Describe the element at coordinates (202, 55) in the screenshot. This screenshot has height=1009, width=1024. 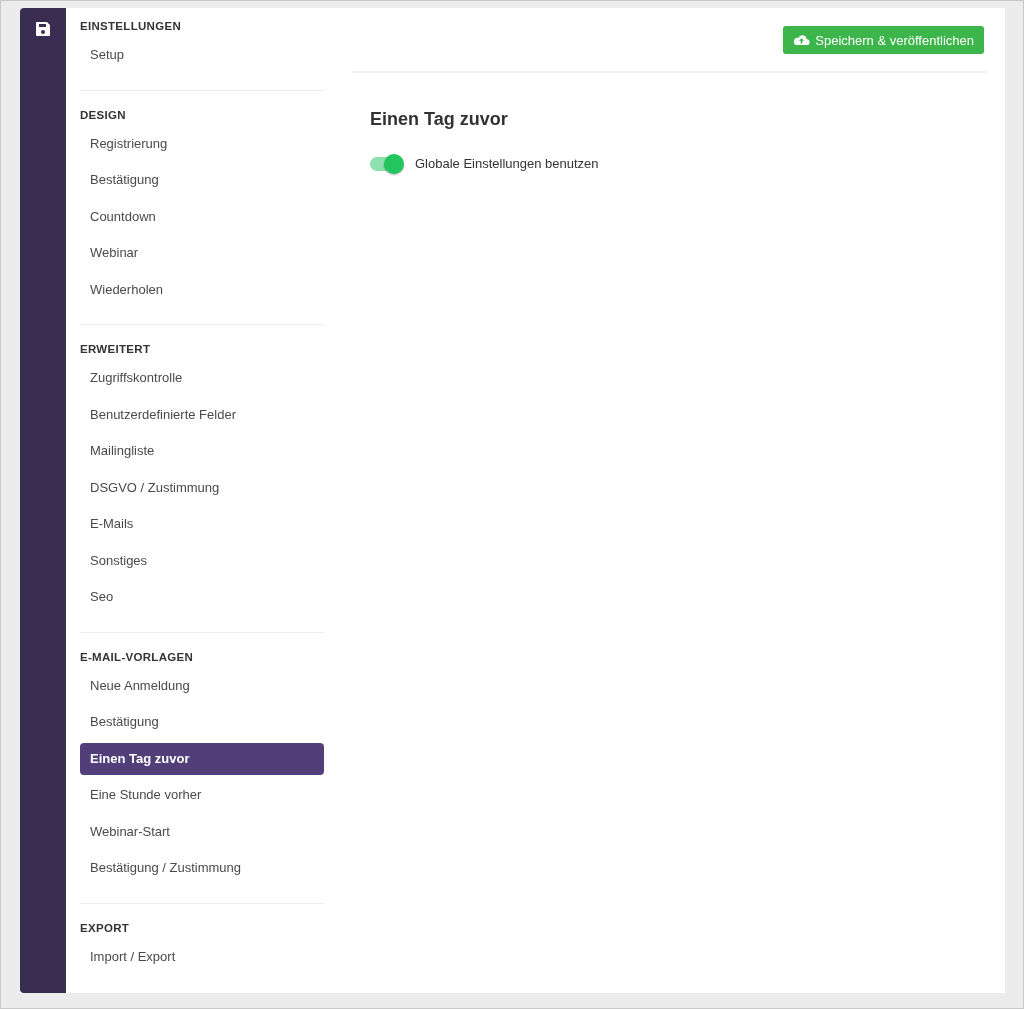
I see `nav-item: Setup` at that location.